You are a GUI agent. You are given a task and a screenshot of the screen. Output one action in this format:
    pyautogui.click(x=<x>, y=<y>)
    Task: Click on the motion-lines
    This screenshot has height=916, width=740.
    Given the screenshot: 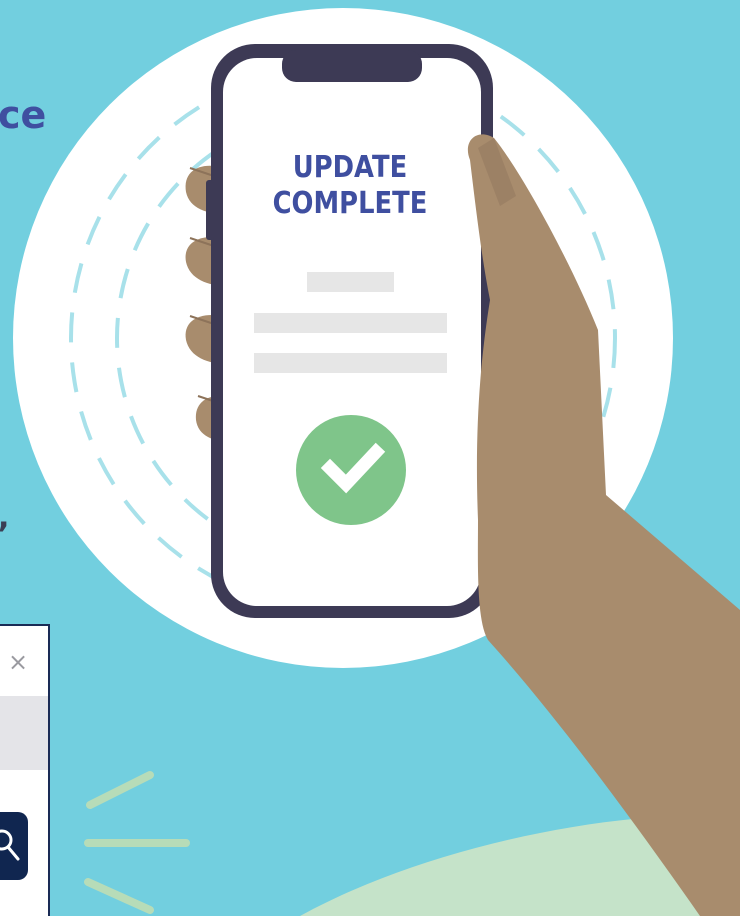 What is the action you would take?
    pyautogui.click(x=137, y=842)
    